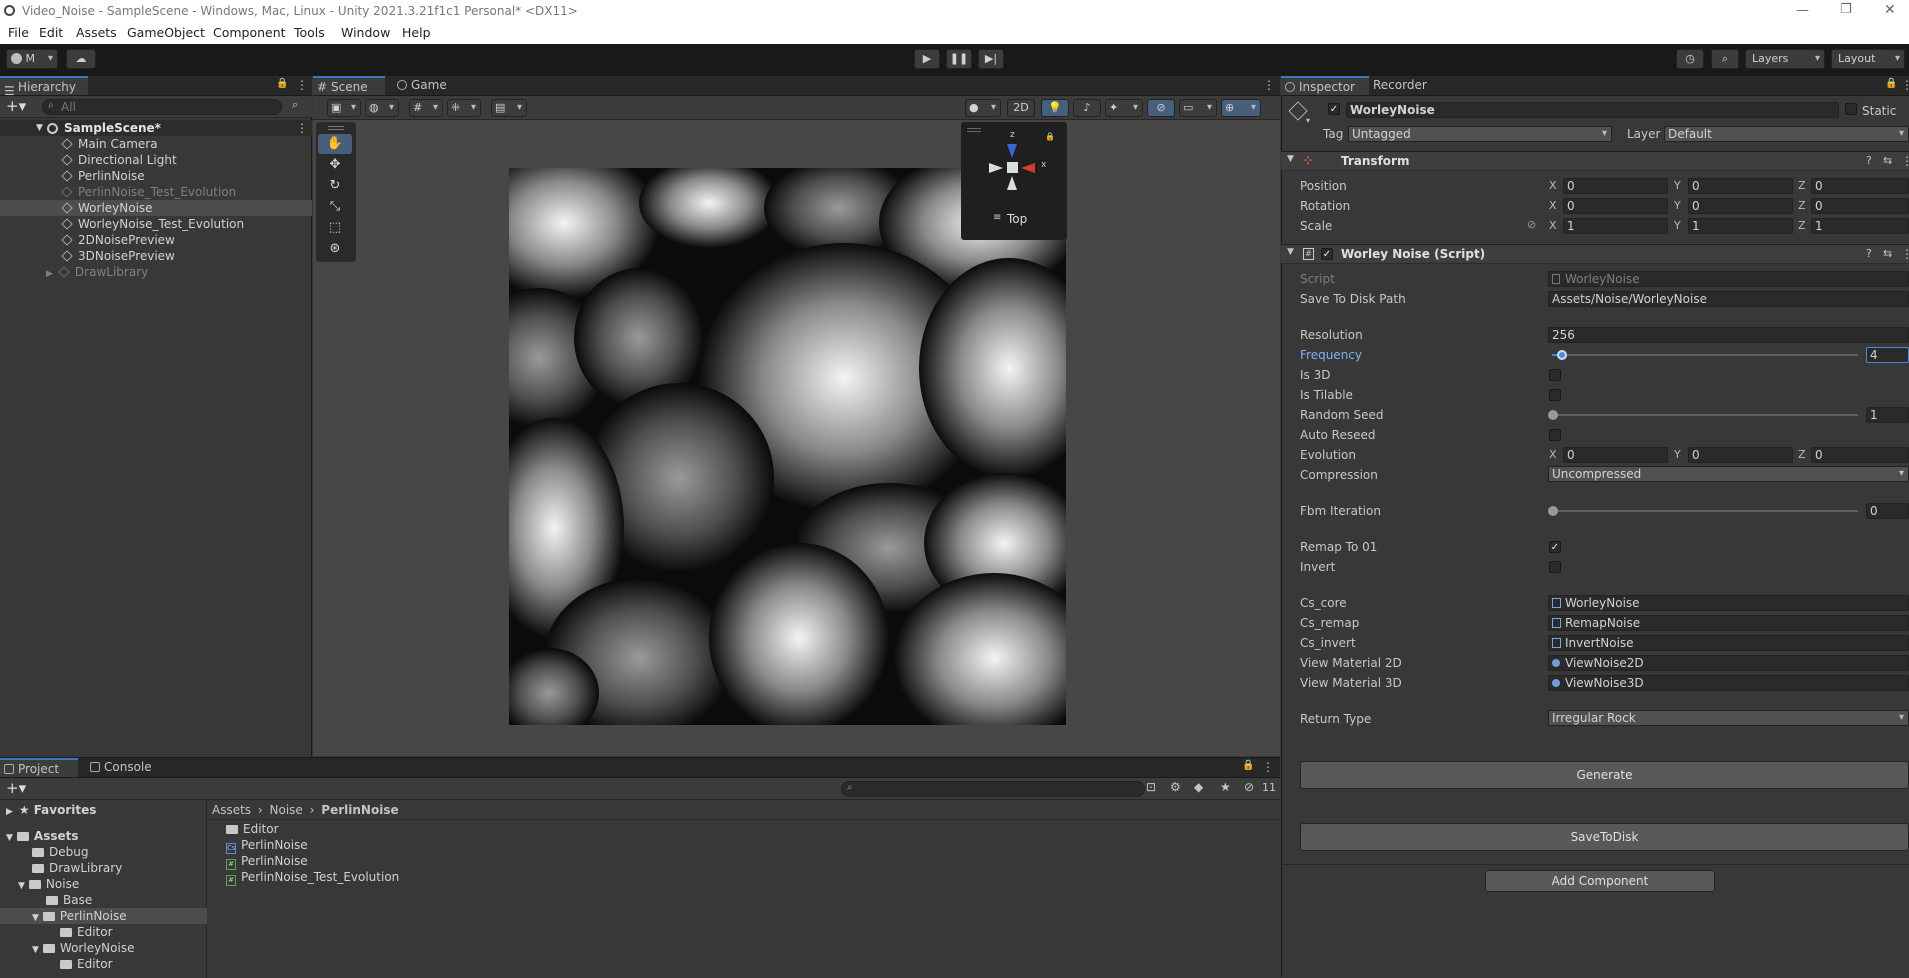 The width and height of the screenshot is (1909, 978). Describe the element at coordinates (996, 168) in the screenshot. I see `gizmo-neg-x-cone` at that location.